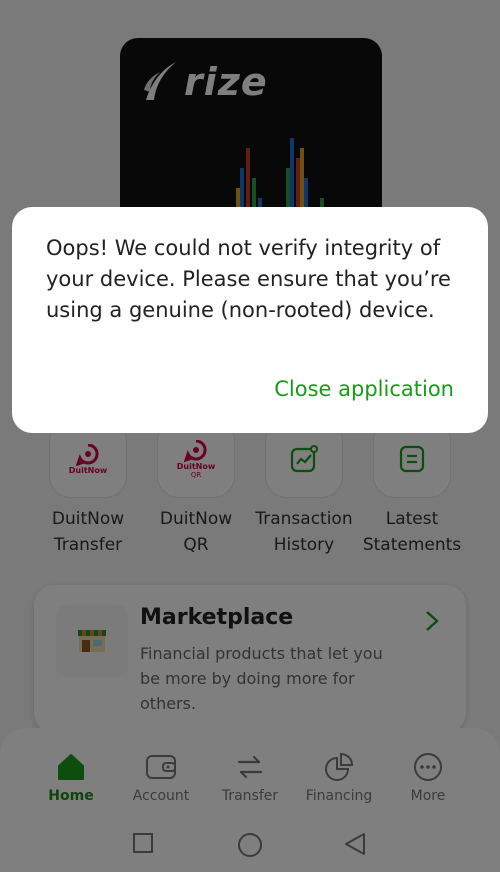 The image size is (500, 872). Describe the element at coordinates (364, 389) in the screenshot. I see `close-application-button: Close application` at that location.